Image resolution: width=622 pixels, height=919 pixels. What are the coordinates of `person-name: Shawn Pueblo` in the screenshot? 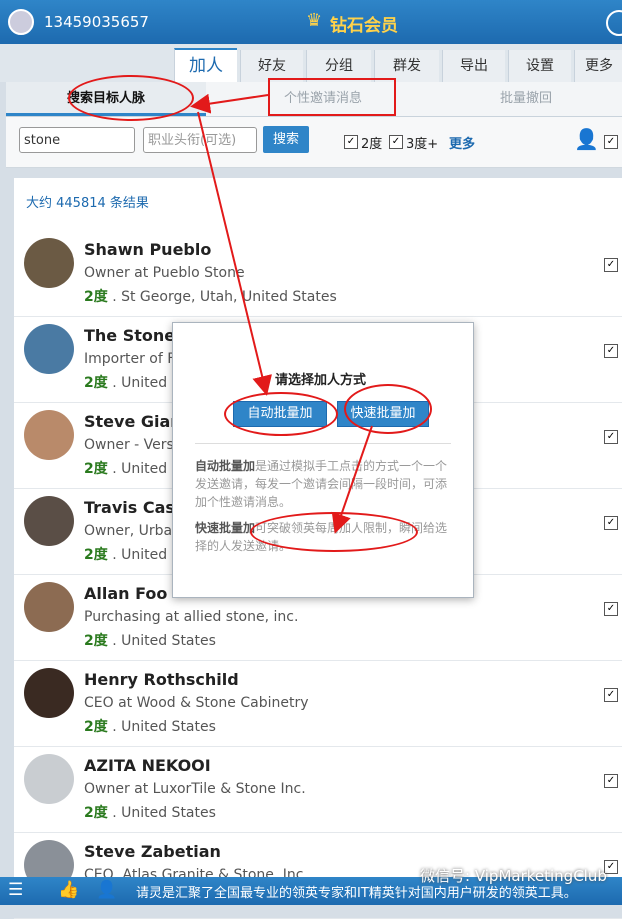 It's located at (147, 249).